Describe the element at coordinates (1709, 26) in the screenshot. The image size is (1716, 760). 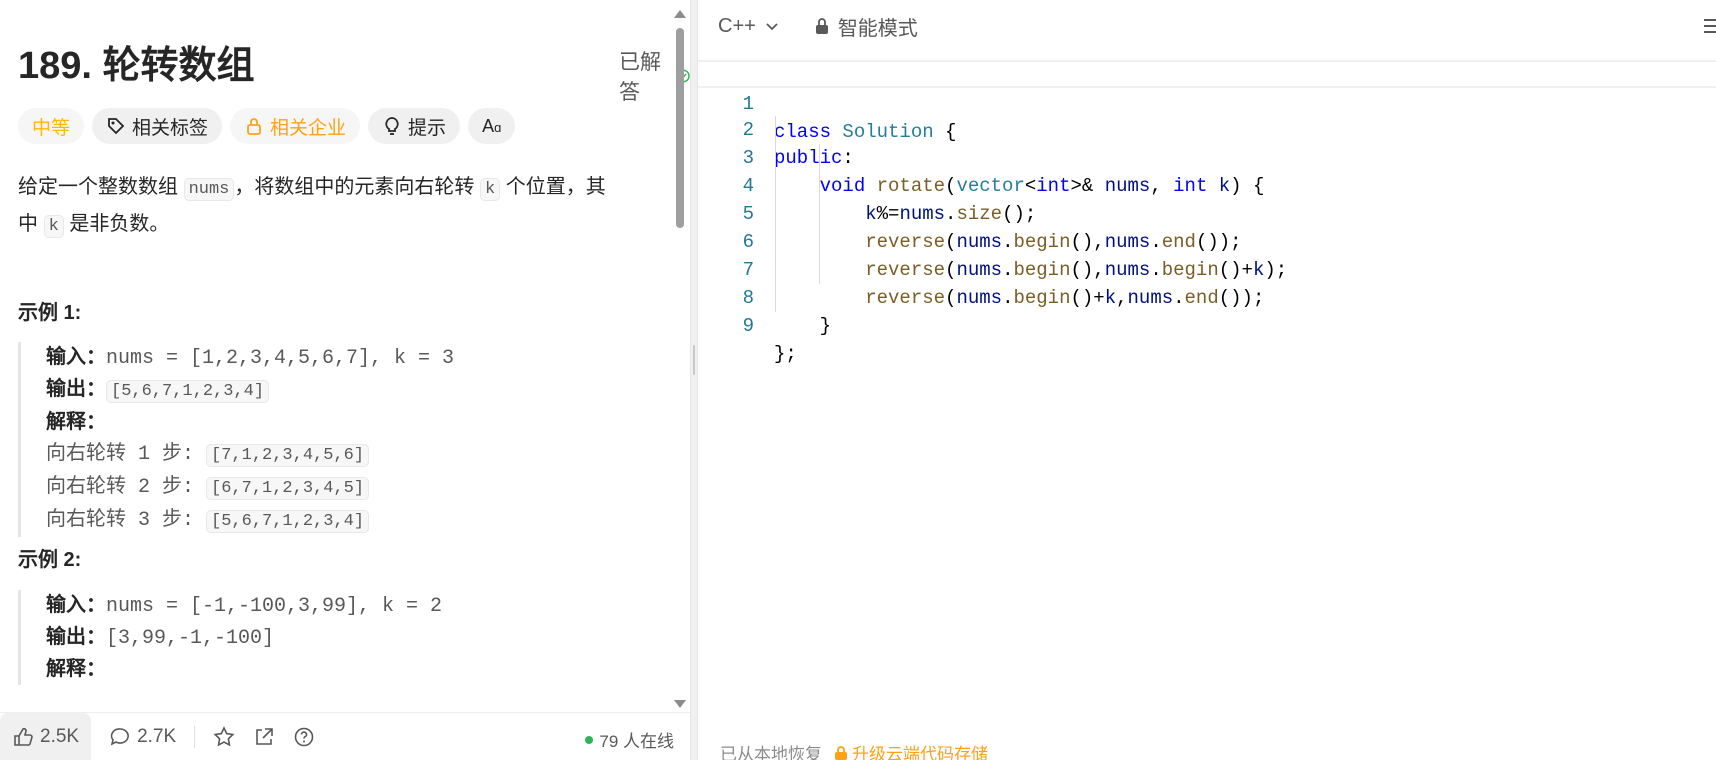
I see `menu-icon` at that location.